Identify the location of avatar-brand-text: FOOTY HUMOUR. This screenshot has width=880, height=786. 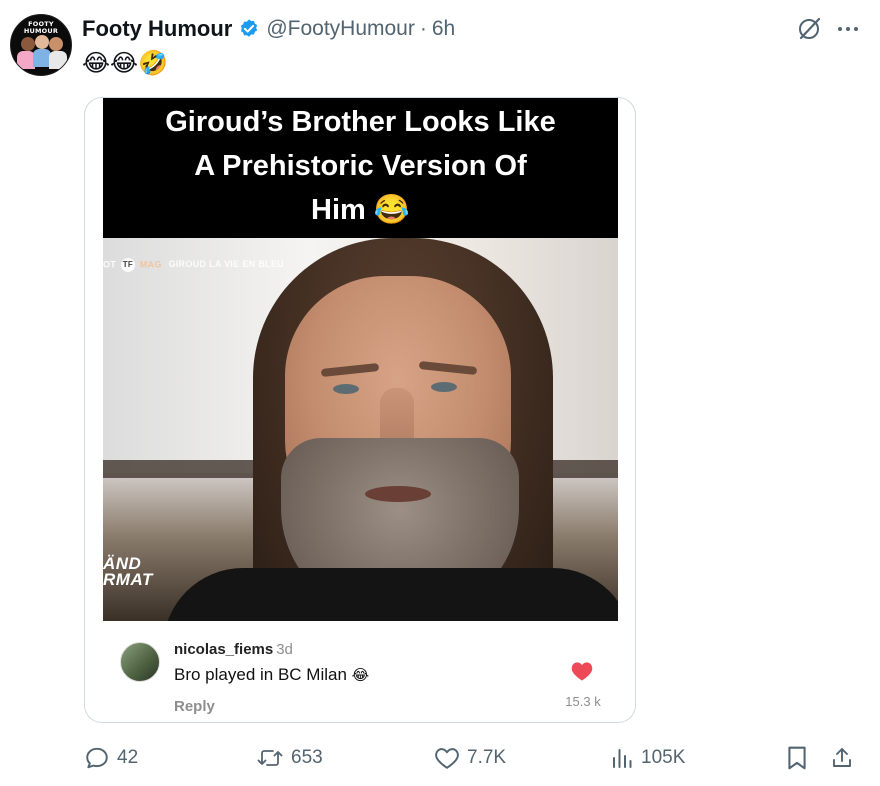
(41, 27).